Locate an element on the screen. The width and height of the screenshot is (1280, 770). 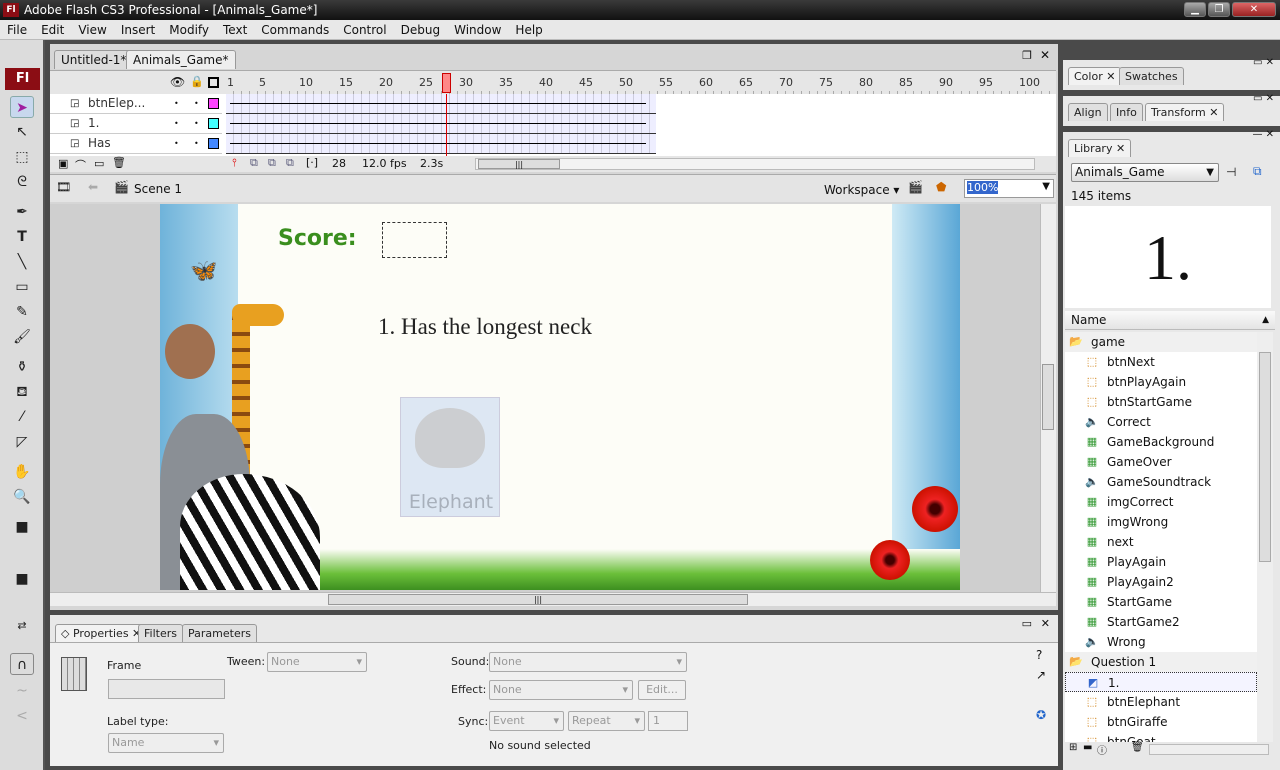
lasso-tool-icon: ᘓ is located at coordinates (22, 182).